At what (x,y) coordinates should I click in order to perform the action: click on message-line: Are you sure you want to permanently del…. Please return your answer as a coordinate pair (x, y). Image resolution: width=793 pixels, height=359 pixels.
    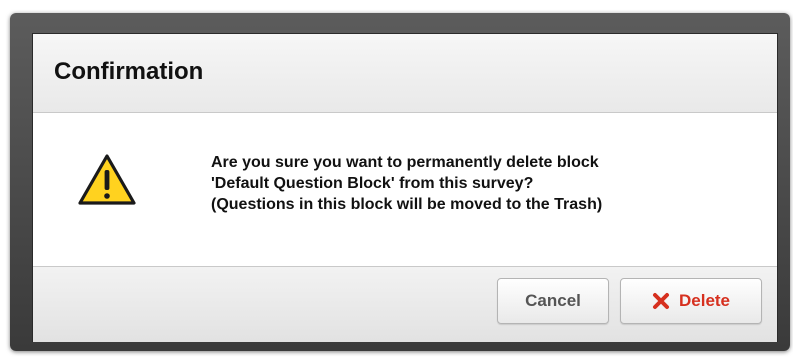
    Looking at the image, I should click on (405, 162).